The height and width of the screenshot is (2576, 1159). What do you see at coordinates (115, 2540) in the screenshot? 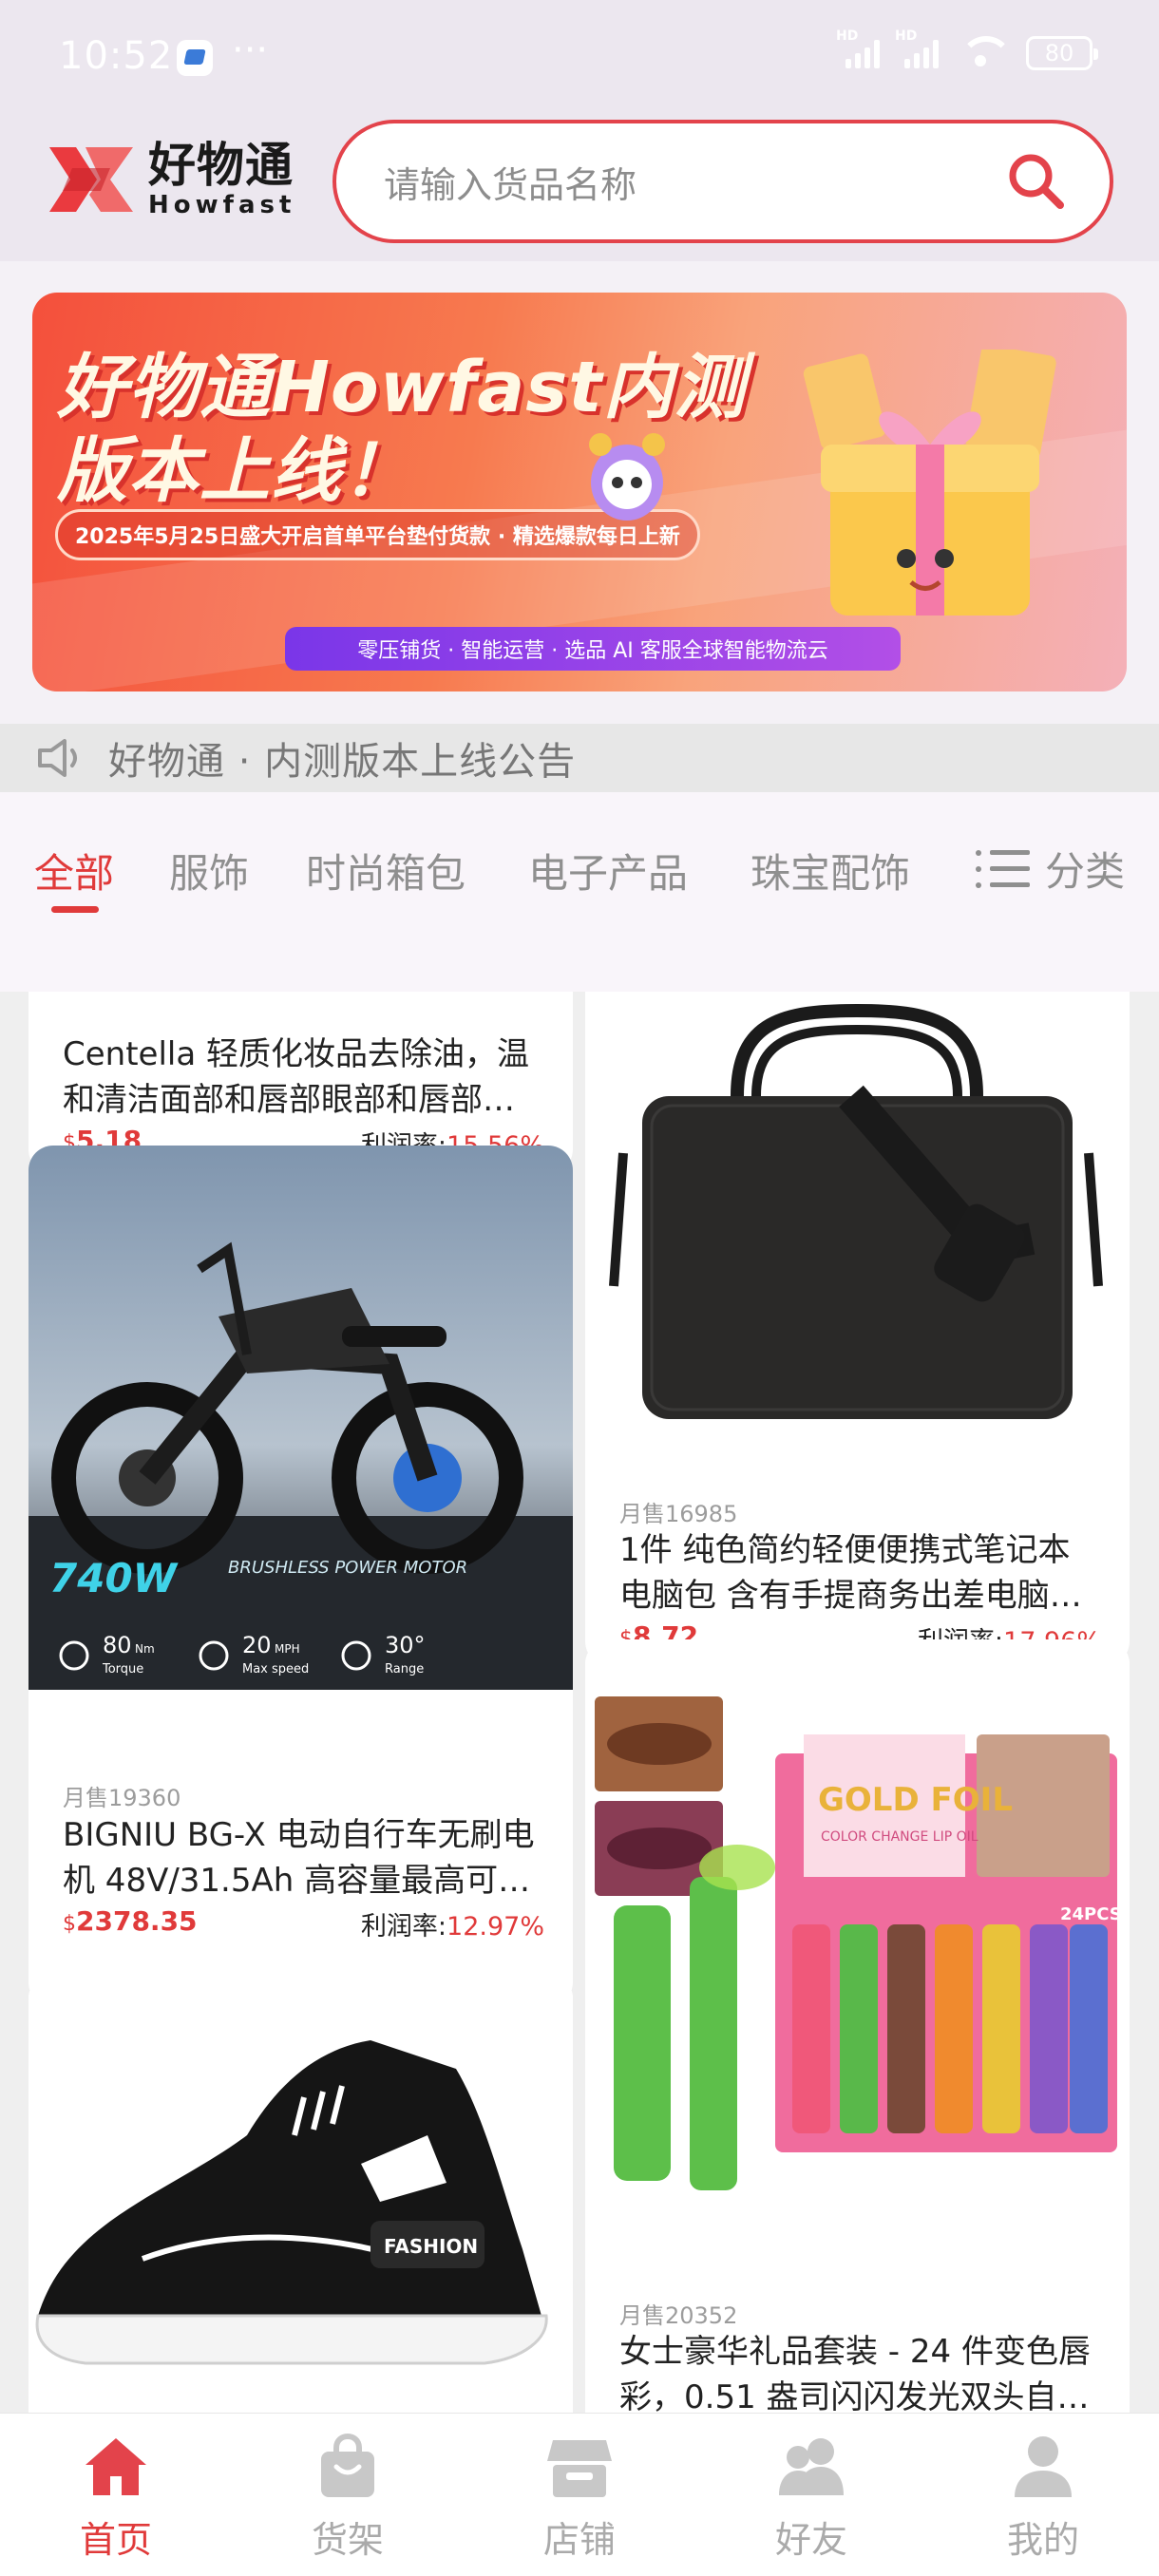
I see `nav-label: 首页` at bounding box center [115, 2540].